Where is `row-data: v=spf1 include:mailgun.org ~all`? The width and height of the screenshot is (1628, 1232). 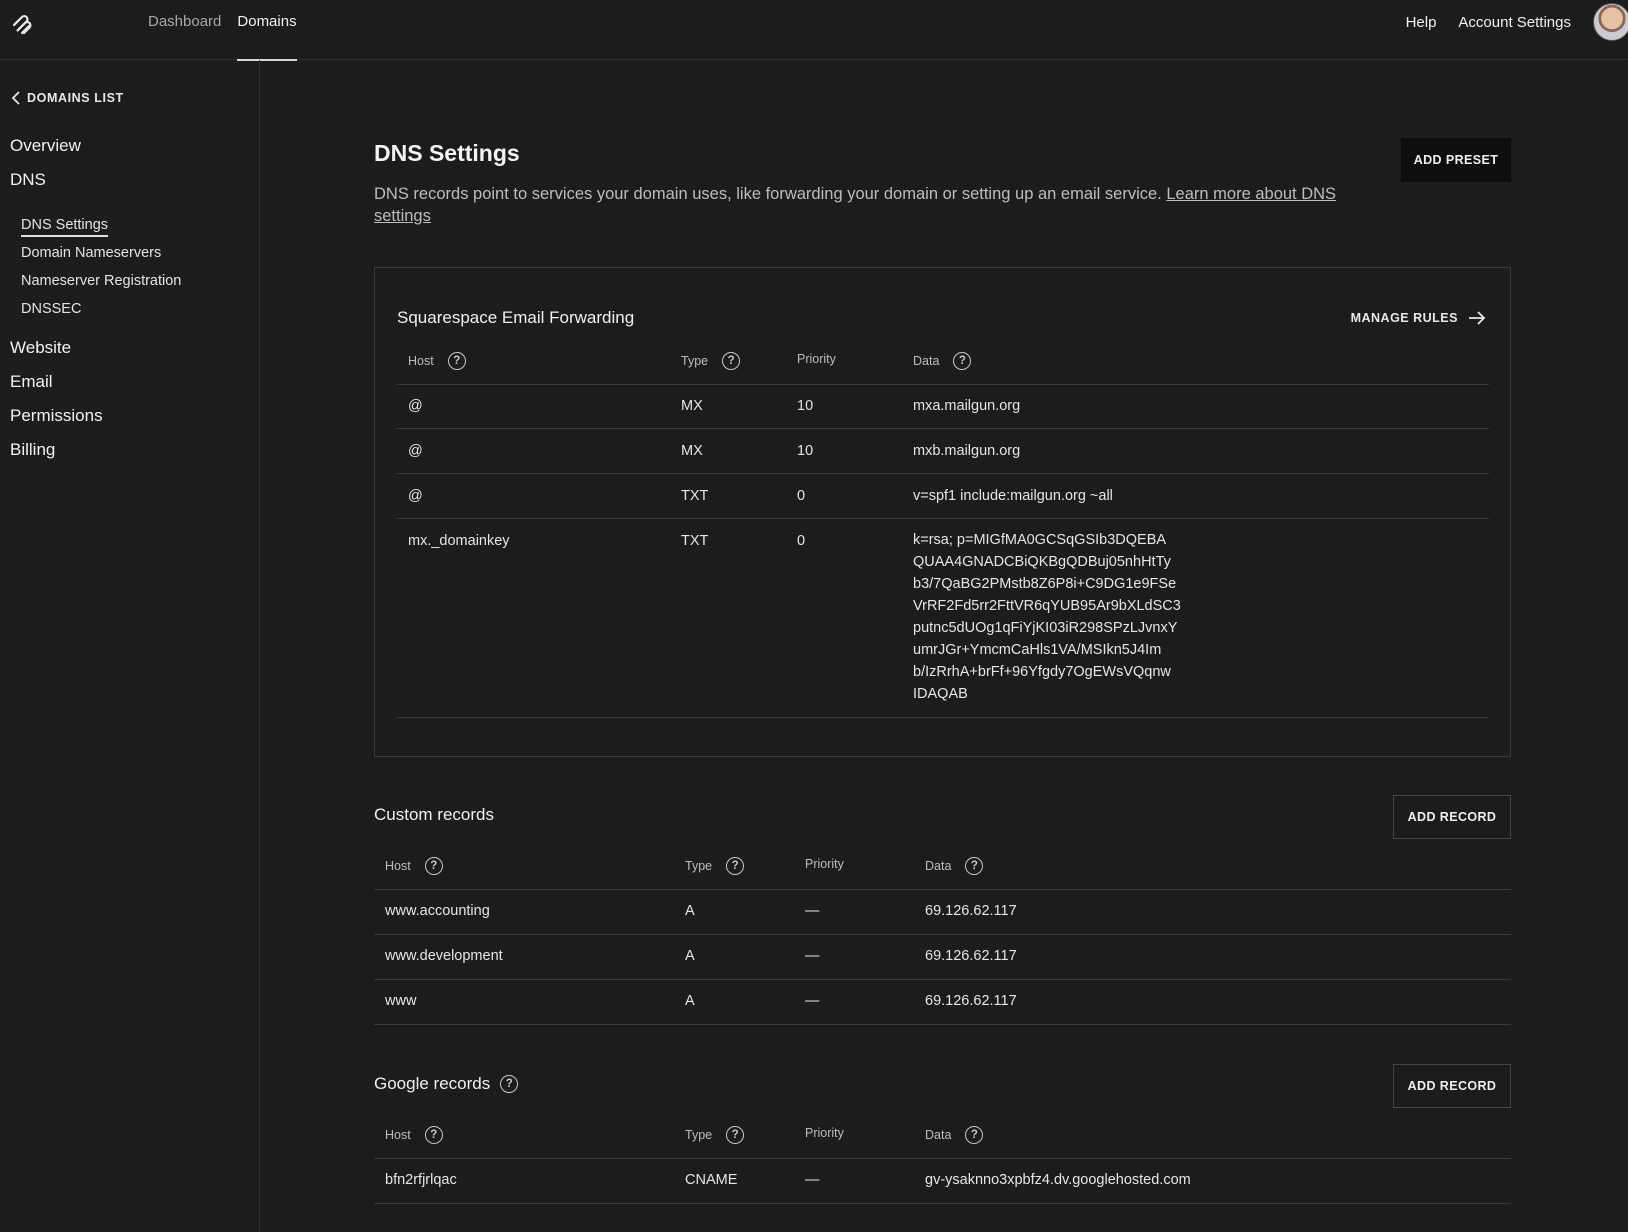 row-data: v=spf1 include:mailgun.org ~all is located at coordinates (1013, 496).